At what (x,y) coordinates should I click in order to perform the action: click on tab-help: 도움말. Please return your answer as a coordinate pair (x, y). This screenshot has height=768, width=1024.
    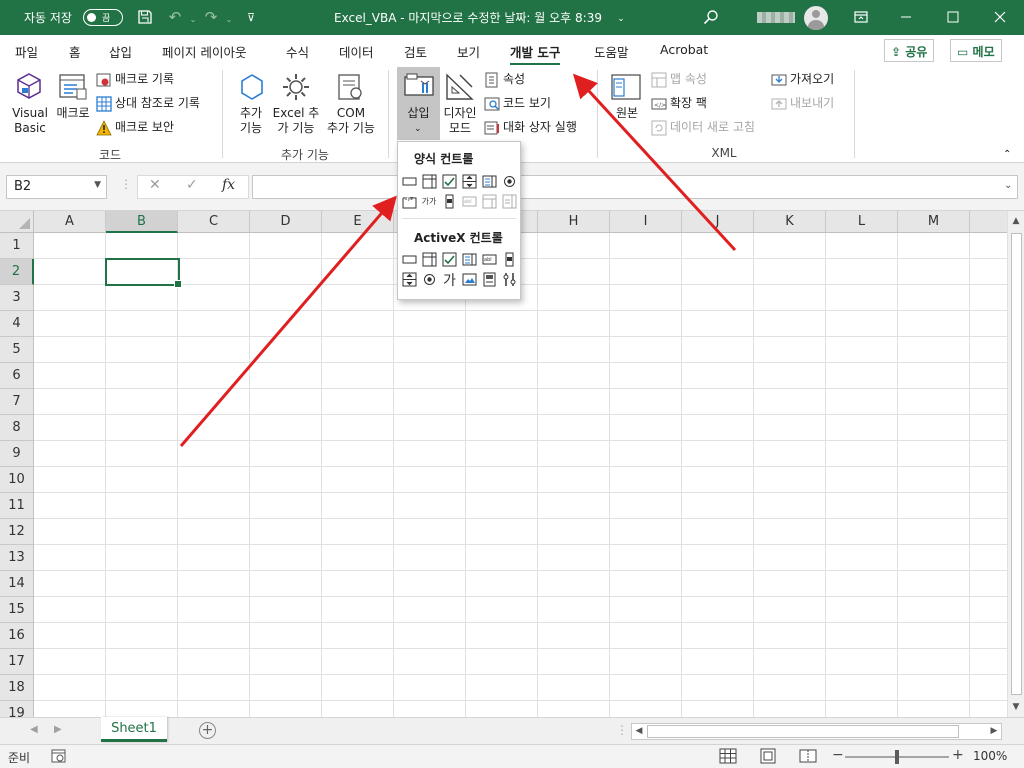
    Looking at the image, I should click on (611, 51).